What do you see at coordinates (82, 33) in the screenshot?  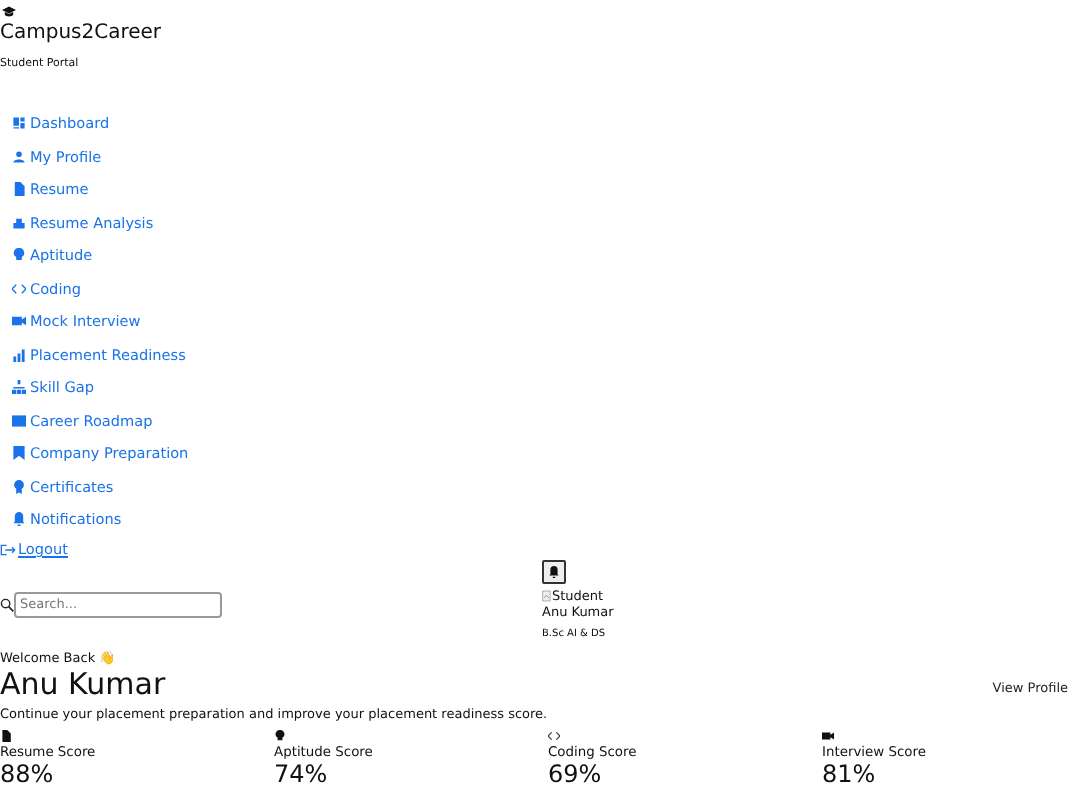 I see `brand-title: Campus2Career` at bounding box center [82, 33].